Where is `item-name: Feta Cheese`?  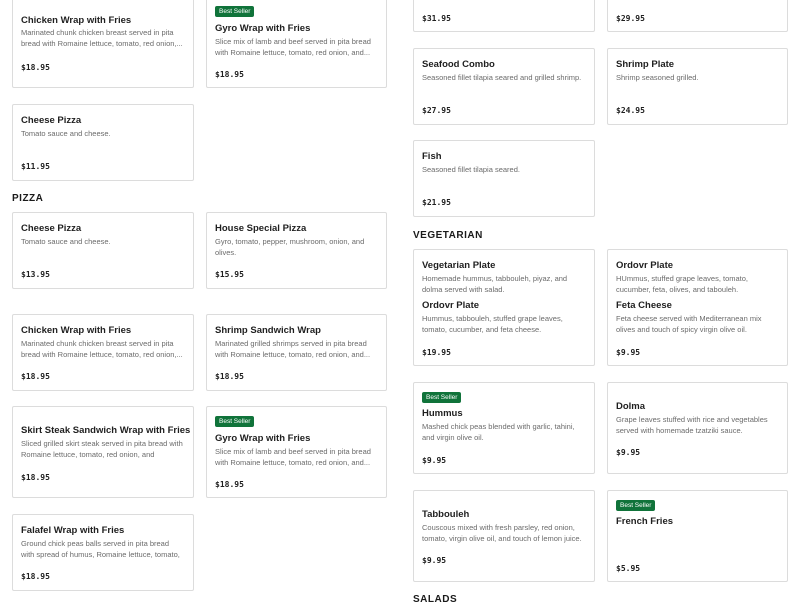 item-name: Feta Cheese is located at coordinates (644, 305).